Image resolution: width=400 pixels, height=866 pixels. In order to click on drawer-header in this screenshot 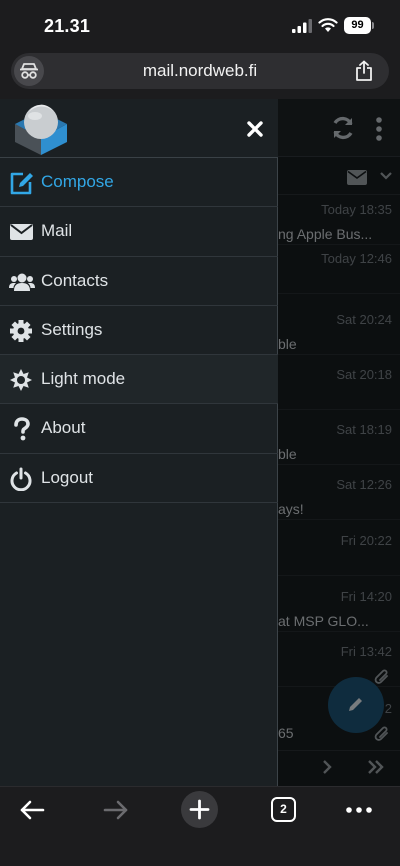, I will do `click(139, 128)`.